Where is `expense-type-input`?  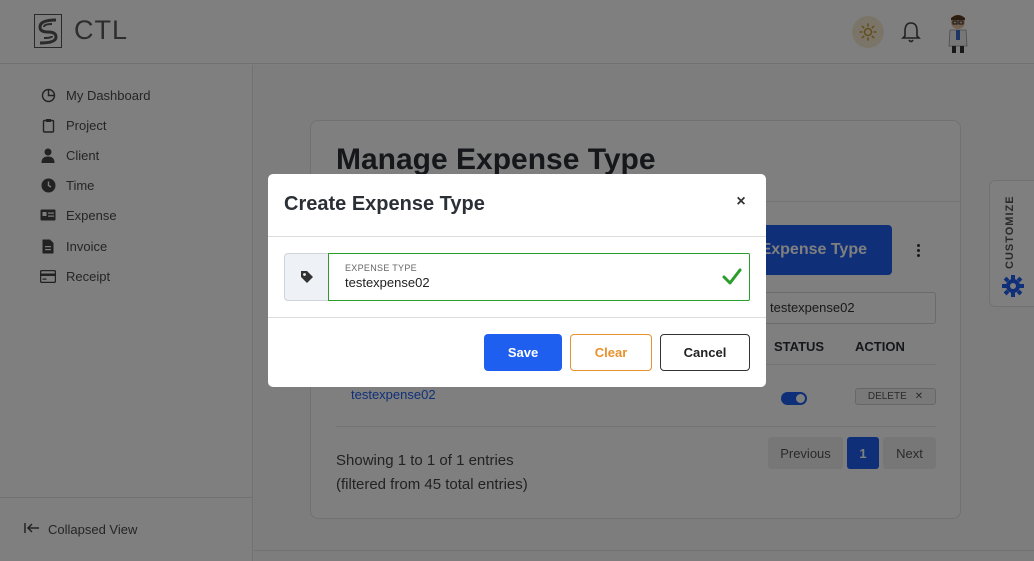 expense-type-input is located at coordinates (520, 282).